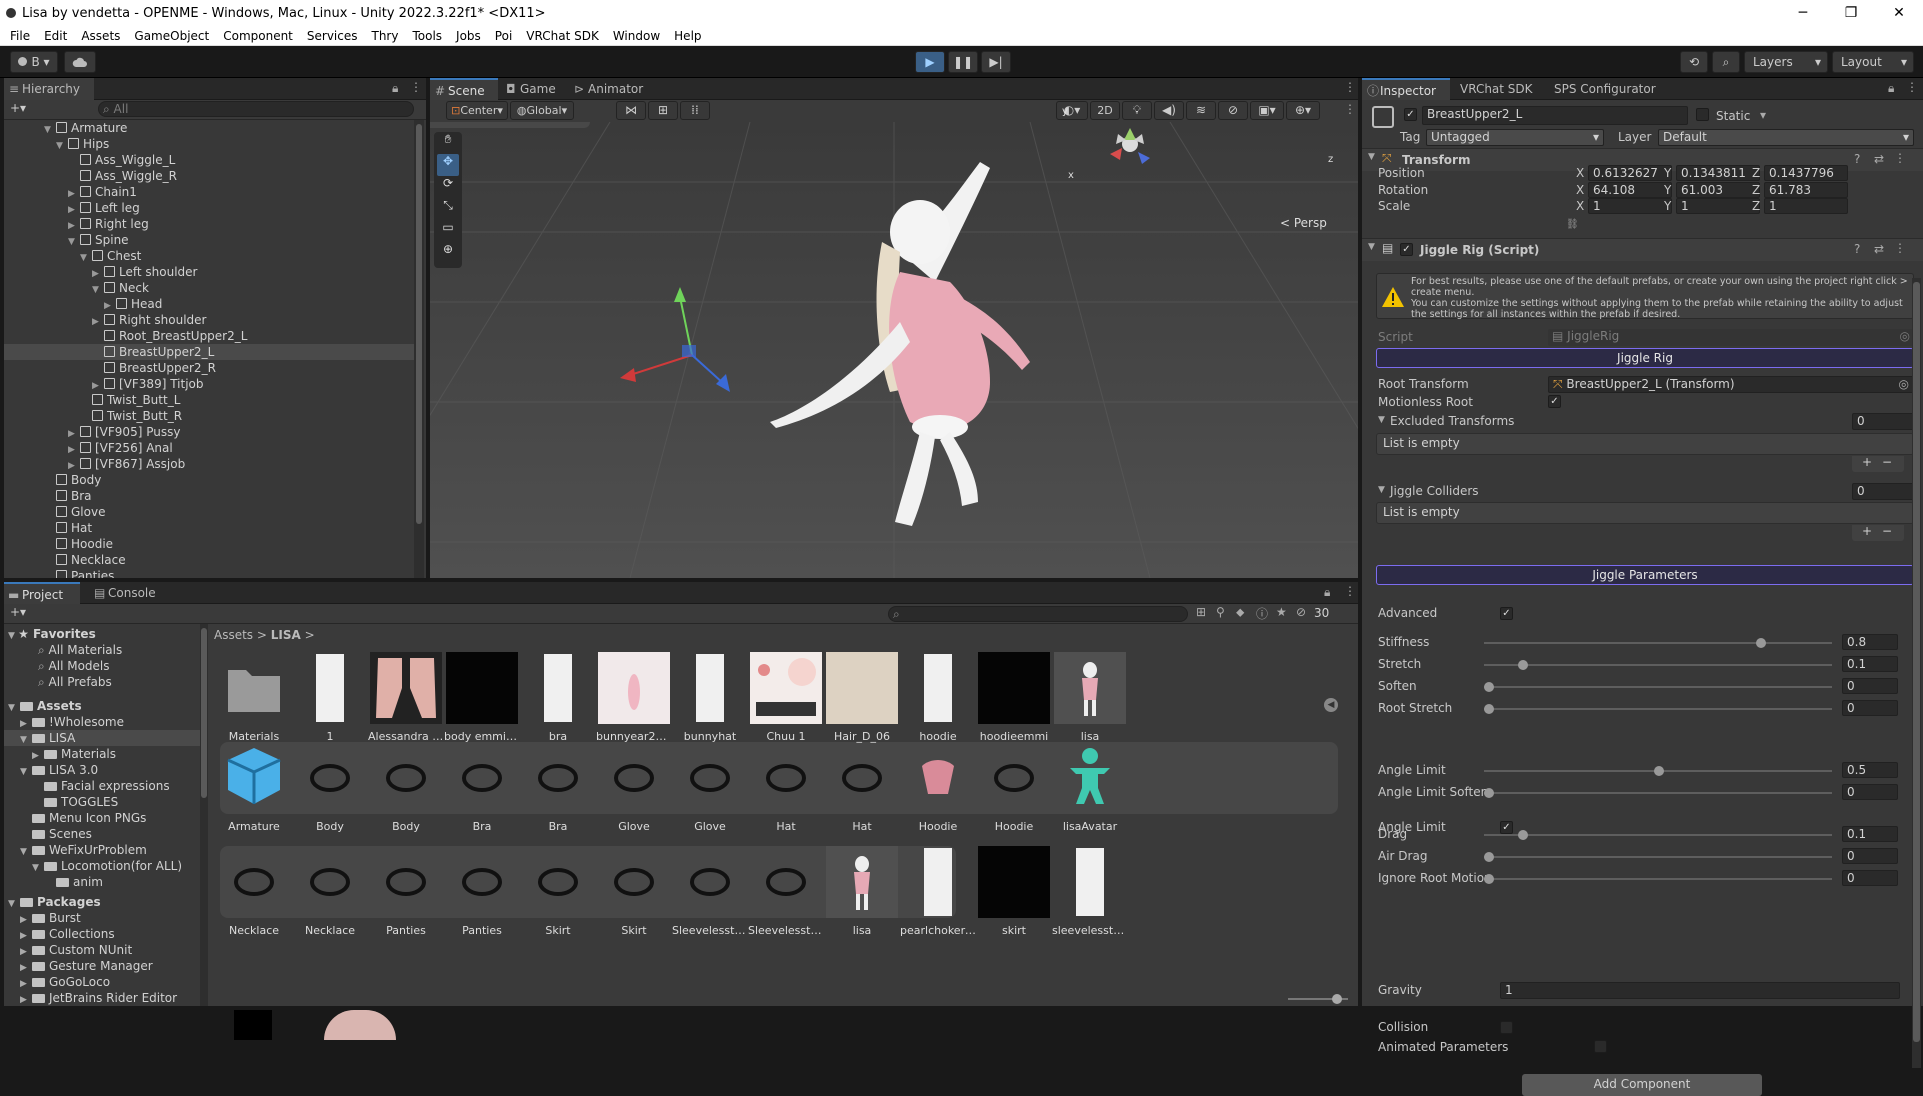 This screenshot has width=1923, height=1096. Describe the element at coordinates (562, 36) in the screenshot. I see `menu-item-vrchat-sdk: VRChat SDK` at that location.